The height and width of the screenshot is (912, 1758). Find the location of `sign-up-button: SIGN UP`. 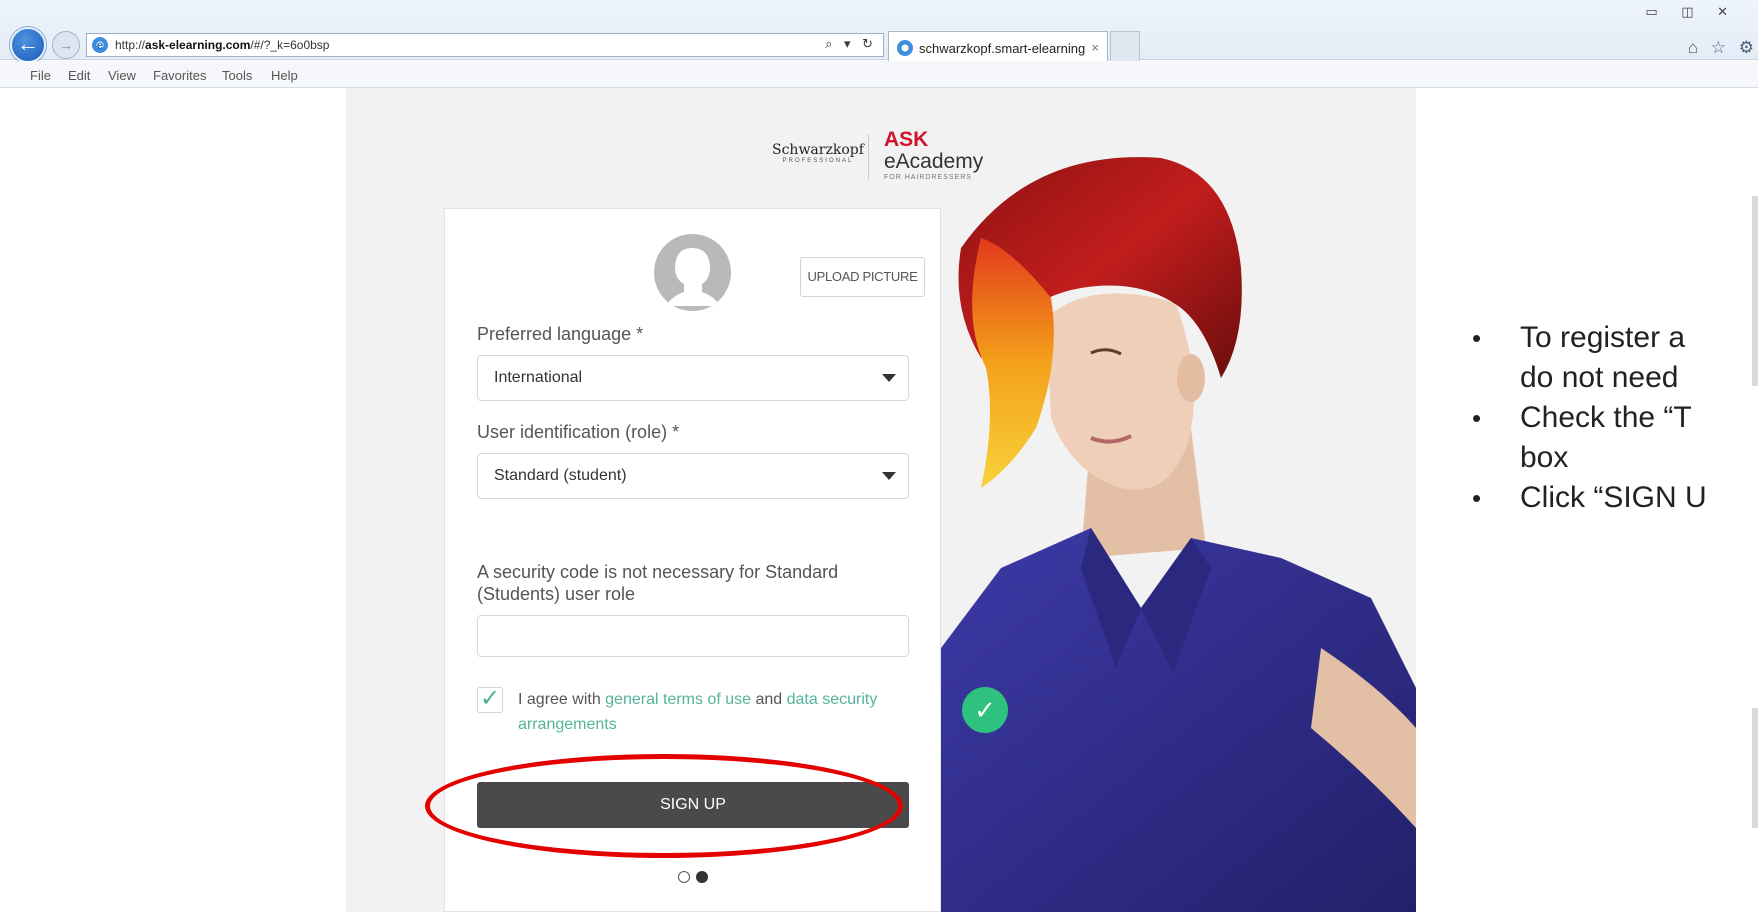

sign-up-button: SIGN UP is located at coordinates (693, 805).